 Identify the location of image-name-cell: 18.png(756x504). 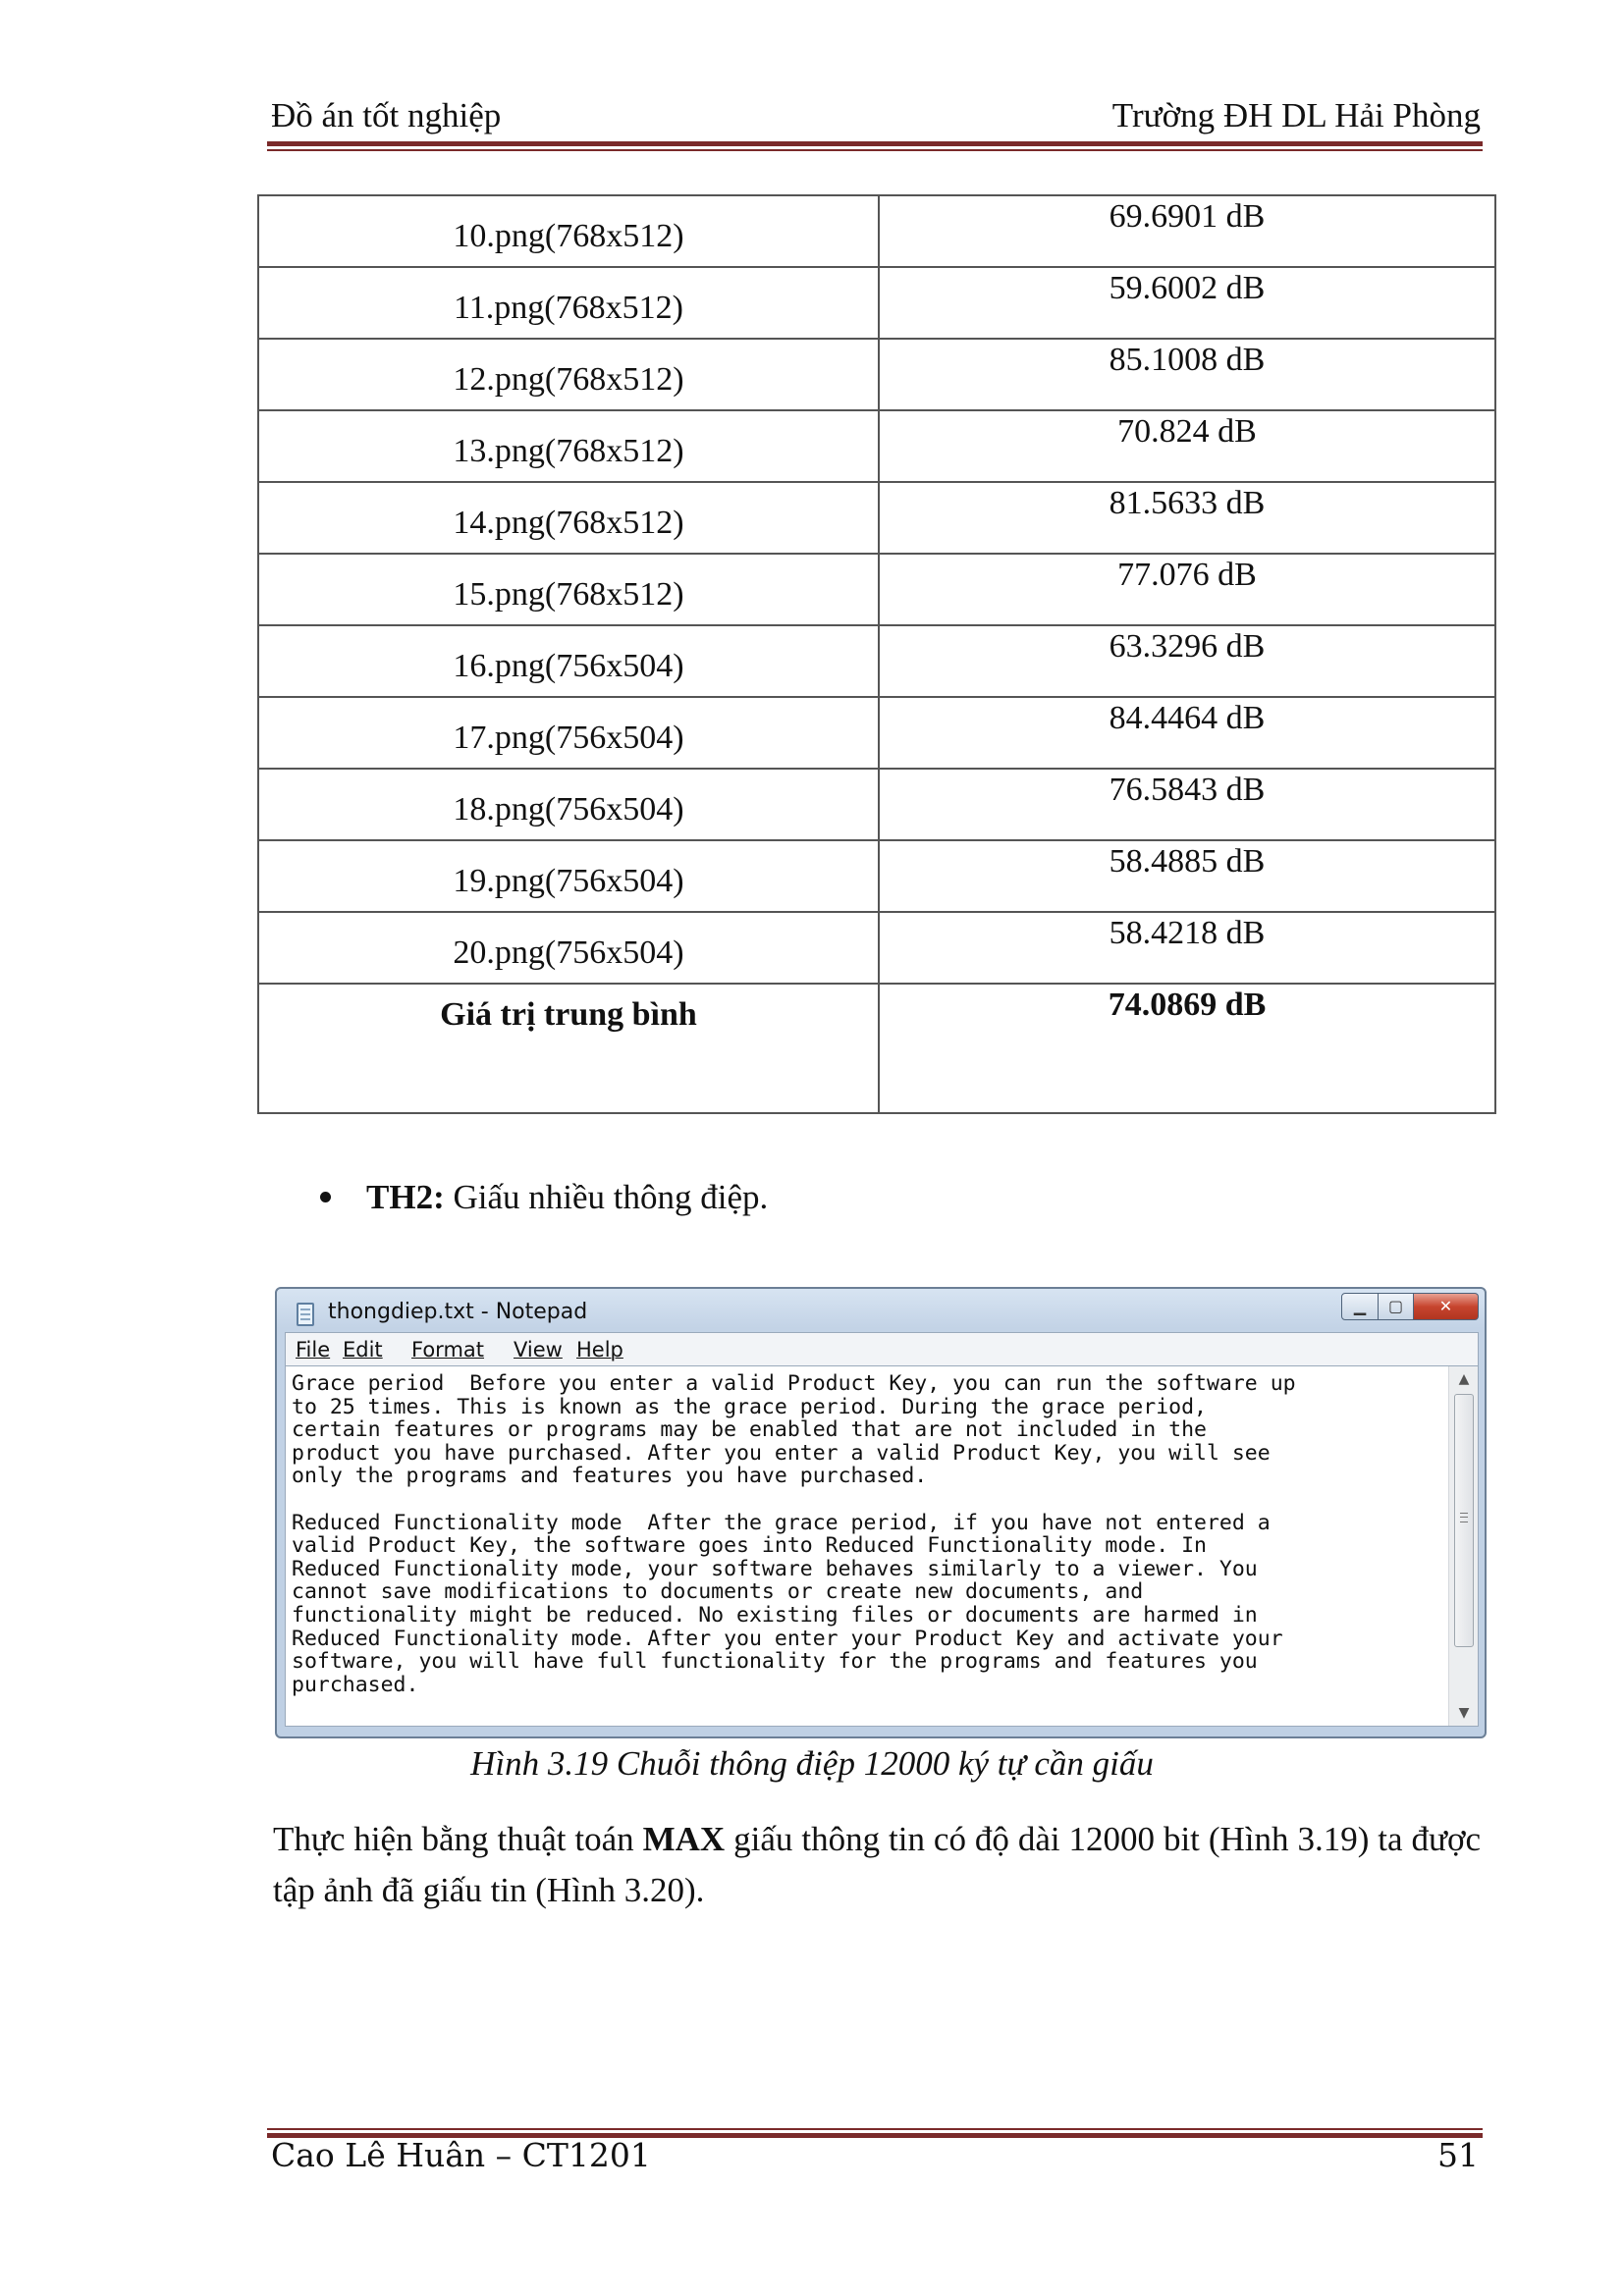
(568, 804).